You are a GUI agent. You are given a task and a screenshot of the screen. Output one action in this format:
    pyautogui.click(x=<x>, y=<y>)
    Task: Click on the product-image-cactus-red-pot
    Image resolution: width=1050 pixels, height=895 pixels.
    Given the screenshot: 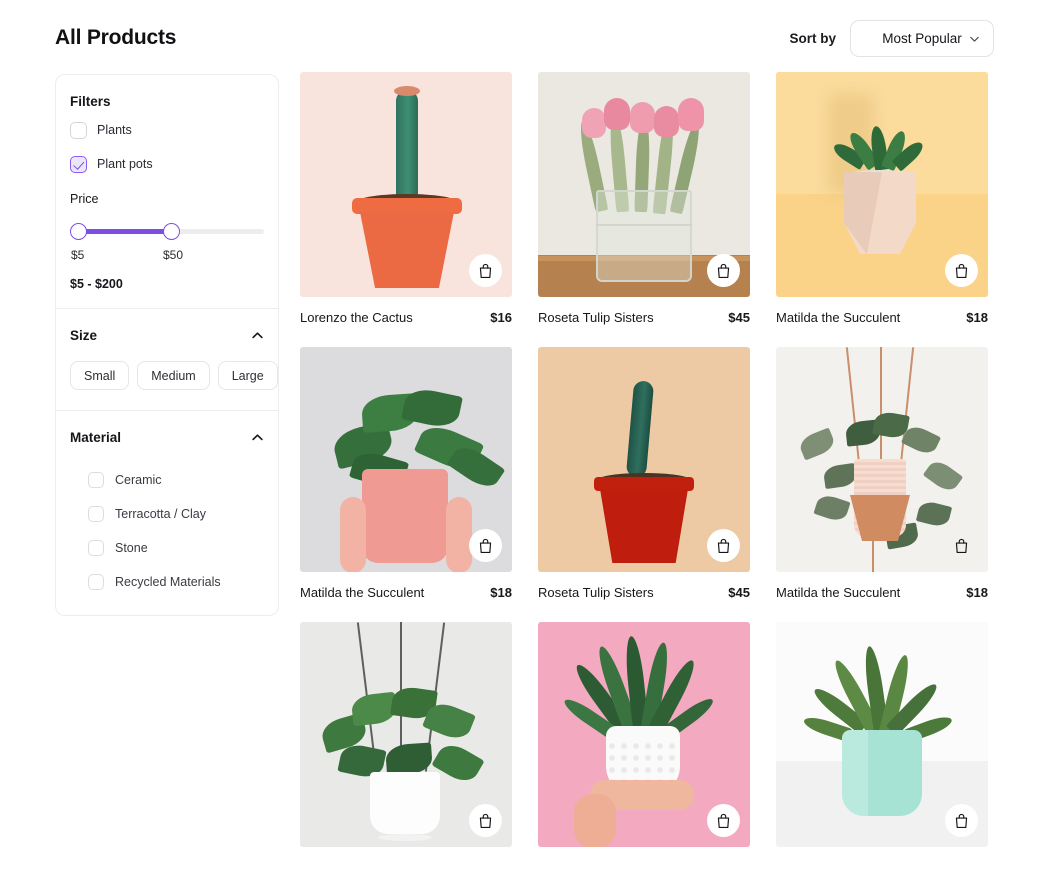 What is the action you would take?
    pyautogui.click(x=644, y=459)
    